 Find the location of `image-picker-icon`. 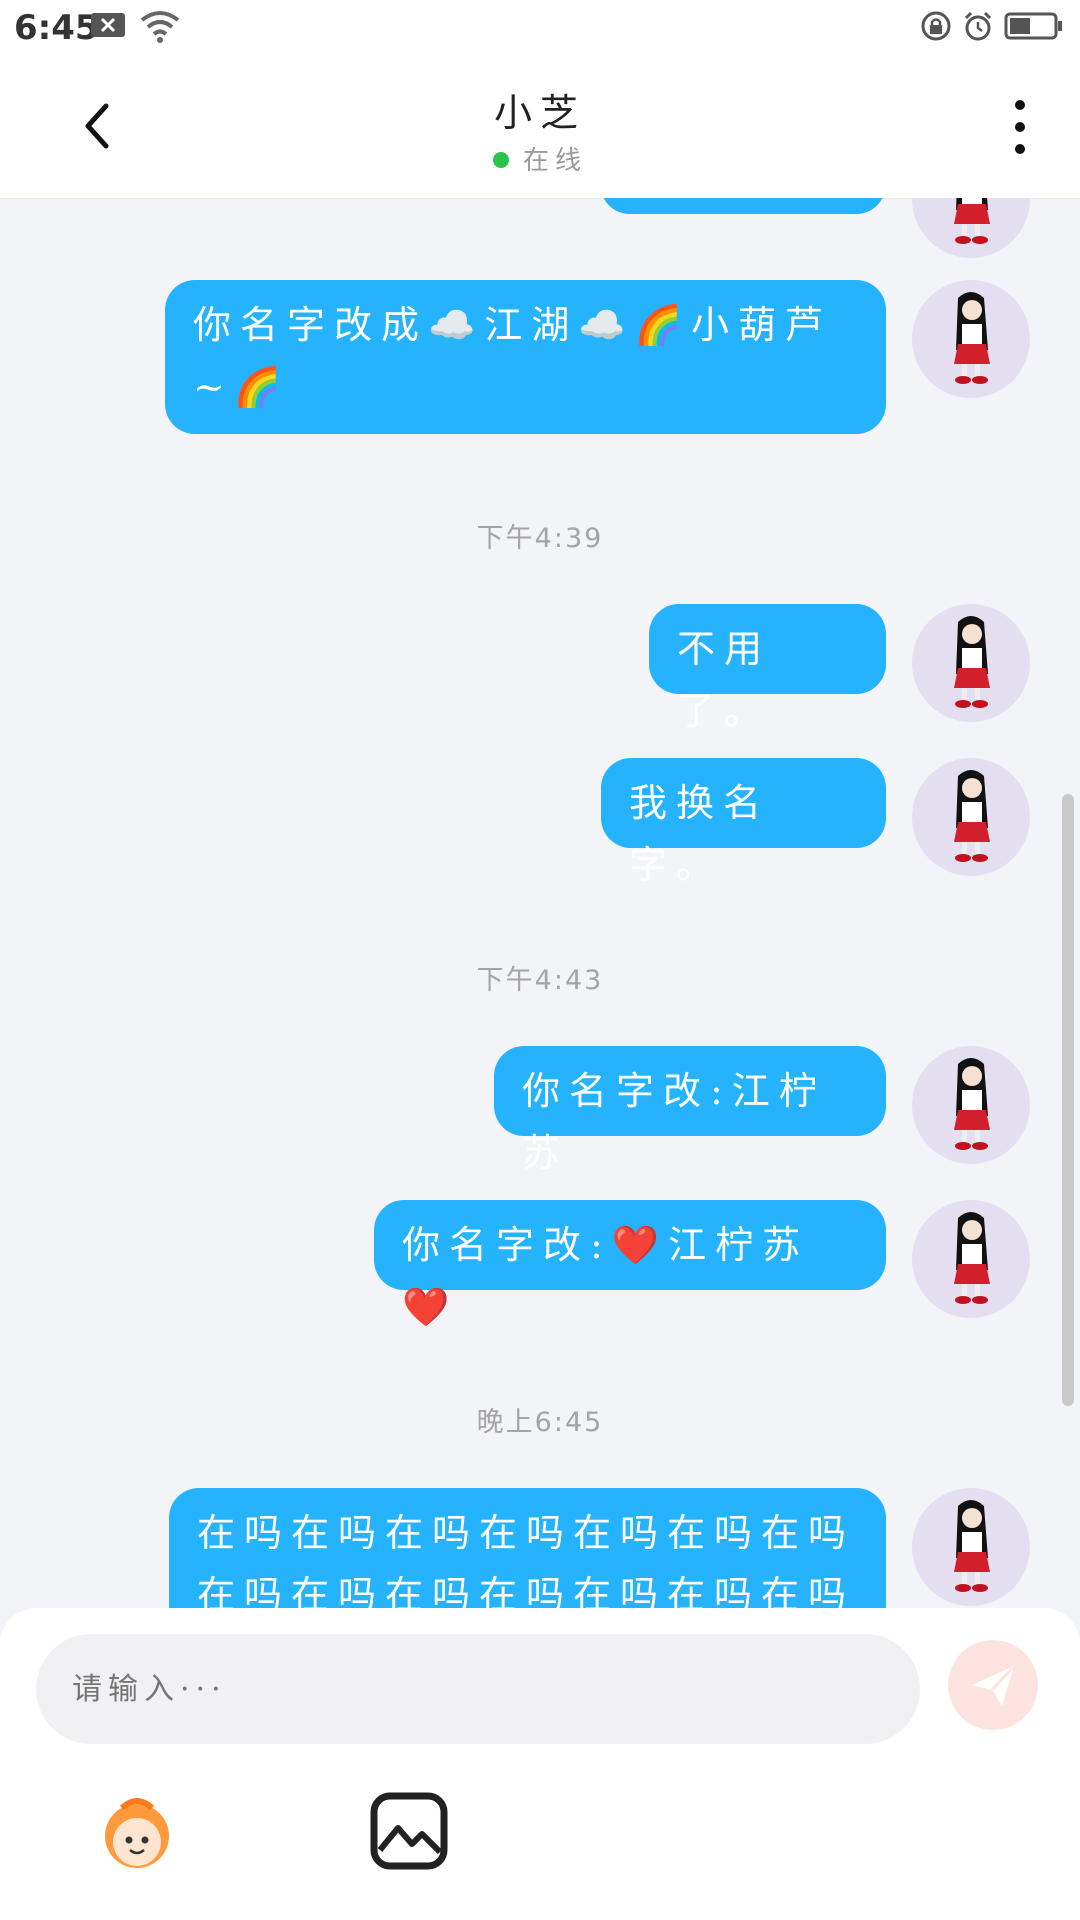

image-picker-icon is located at coordinates (409, 1831).